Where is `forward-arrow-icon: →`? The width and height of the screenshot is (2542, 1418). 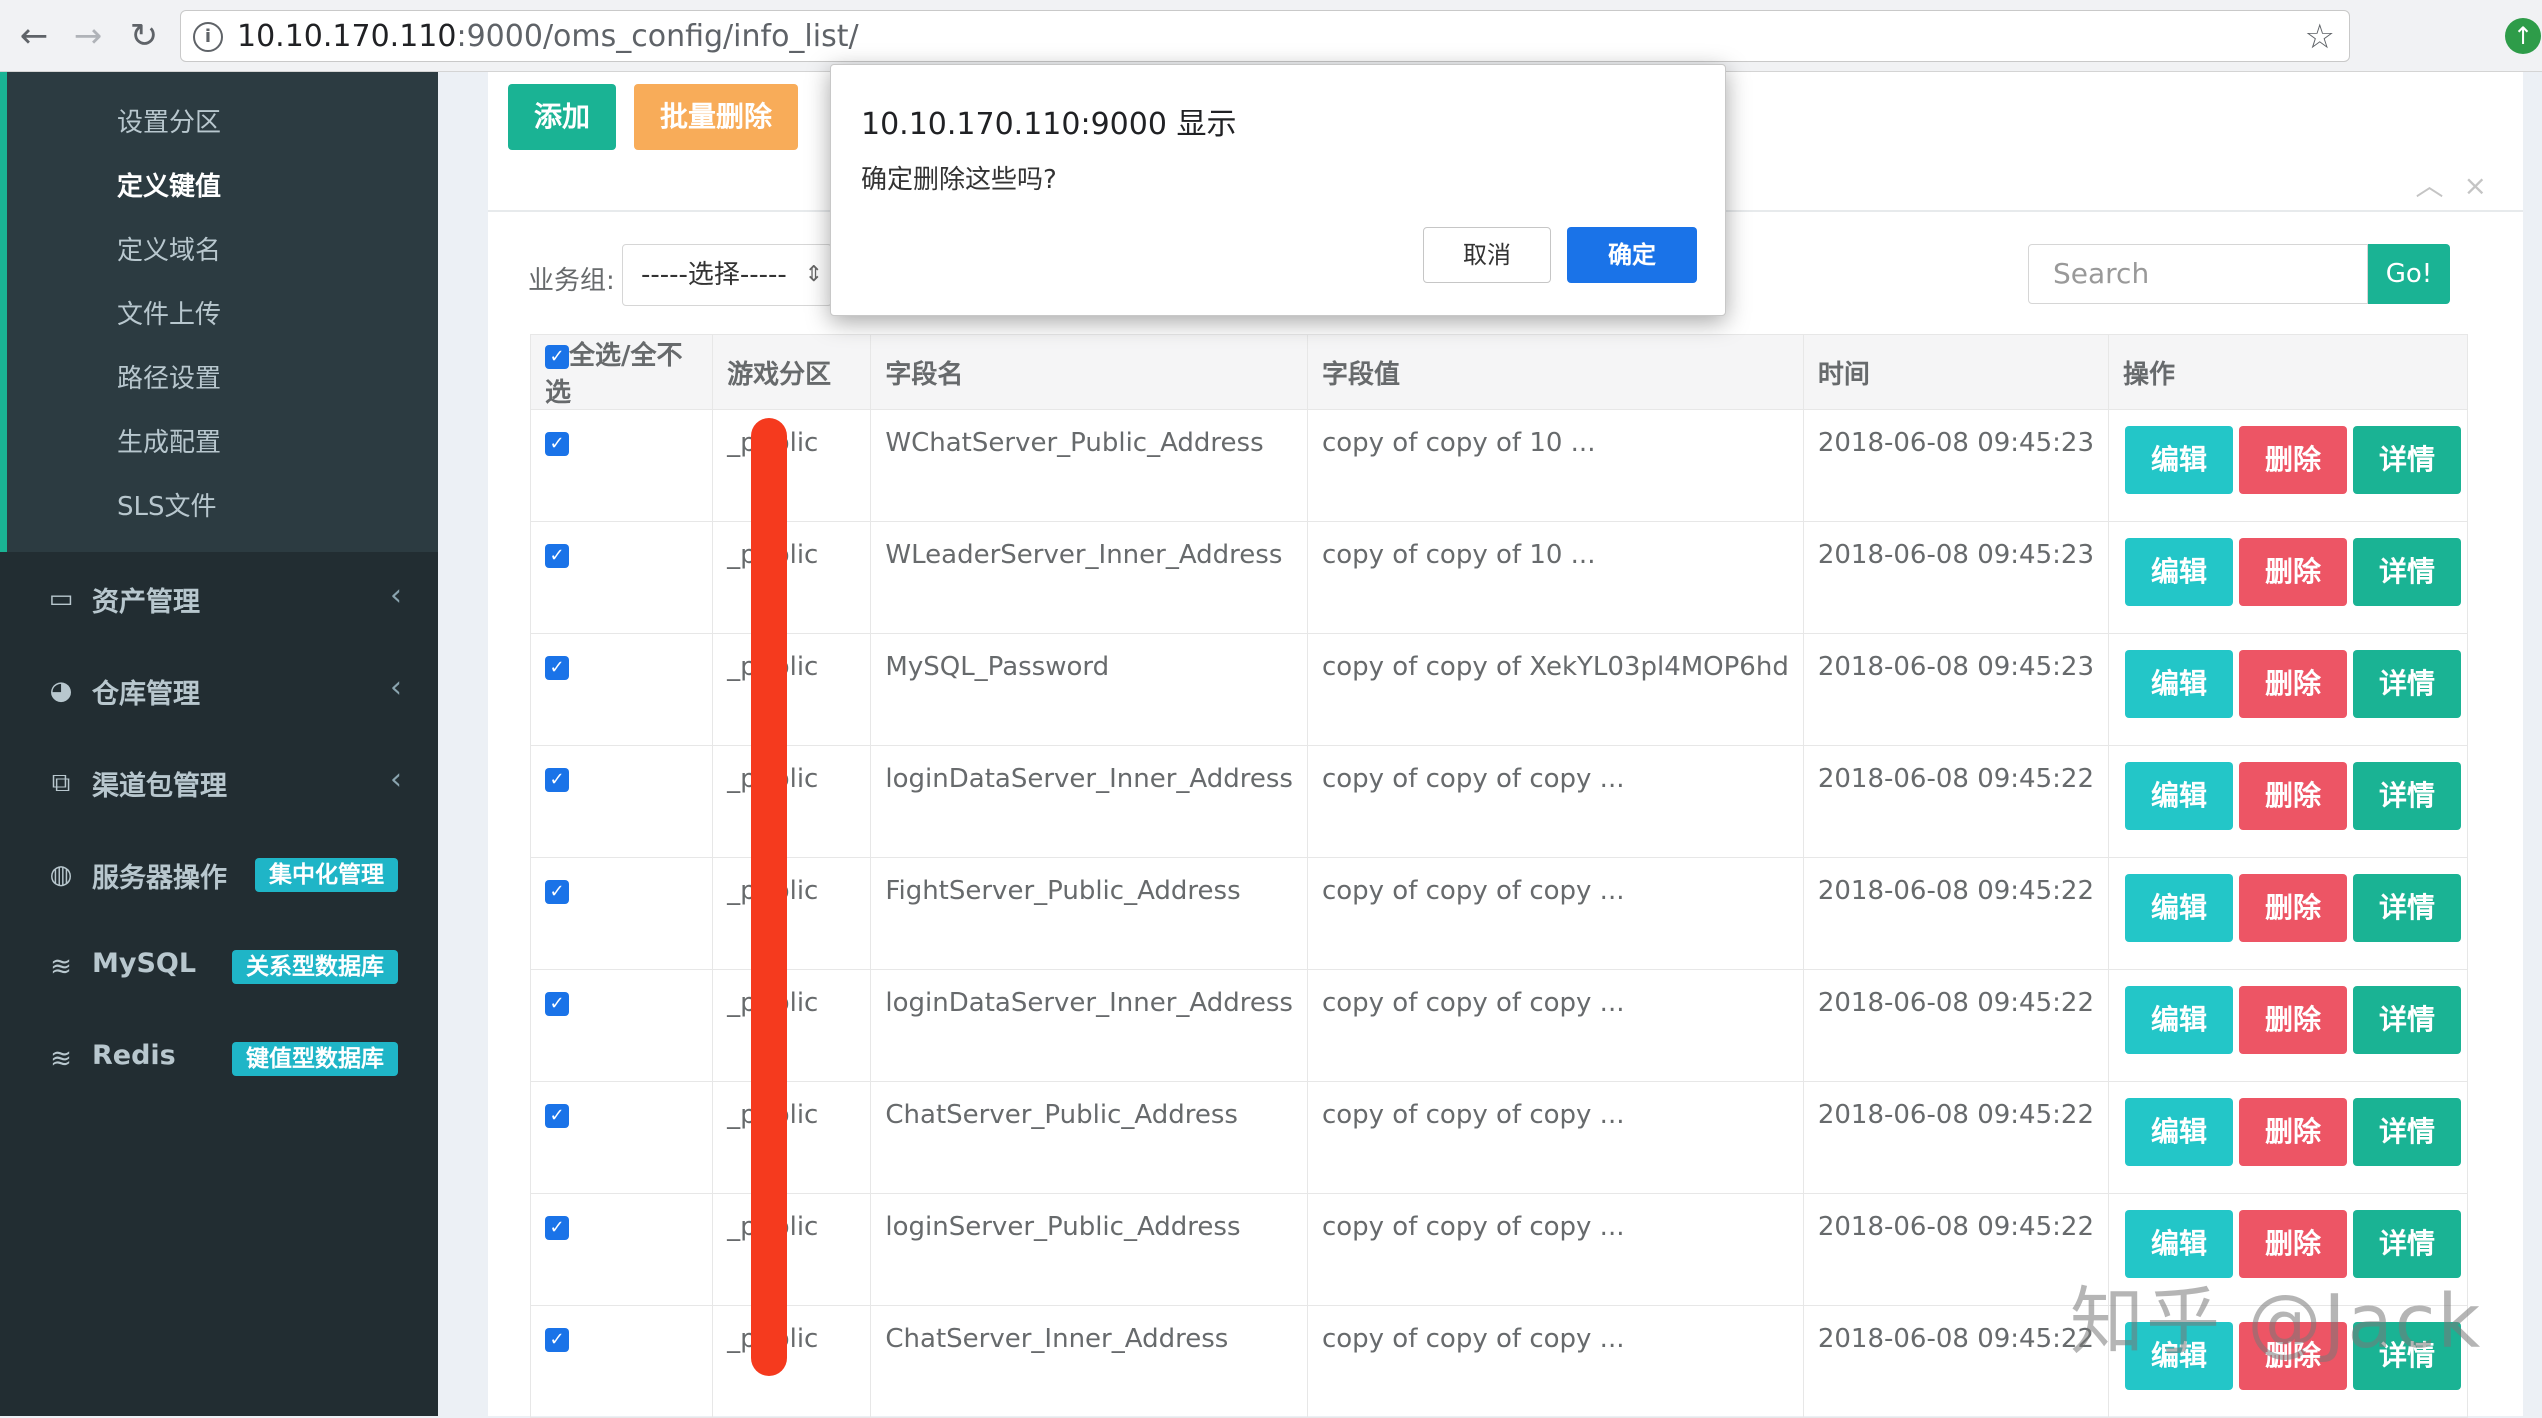 forward-arrow-icon: → is located at coordinates (88, 36).